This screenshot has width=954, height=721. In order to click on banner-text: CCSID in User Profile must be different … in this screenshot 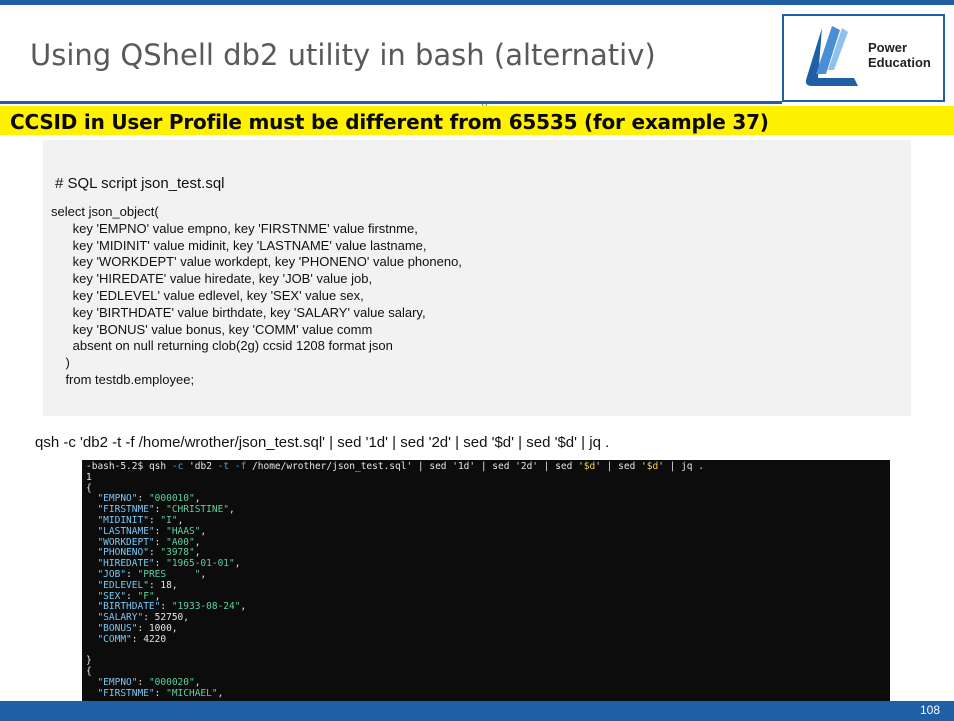, I will do `click(389, 122)`.